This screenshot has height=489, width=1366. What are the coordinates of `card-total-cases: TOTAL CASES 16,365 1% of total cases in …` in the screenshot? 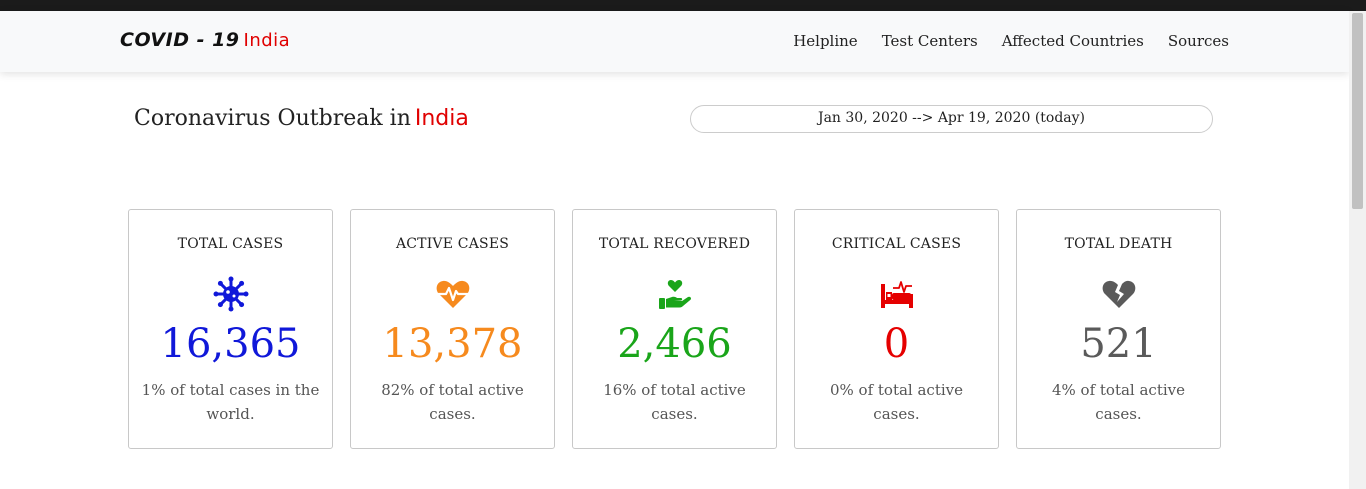 It's located at (230, 329).